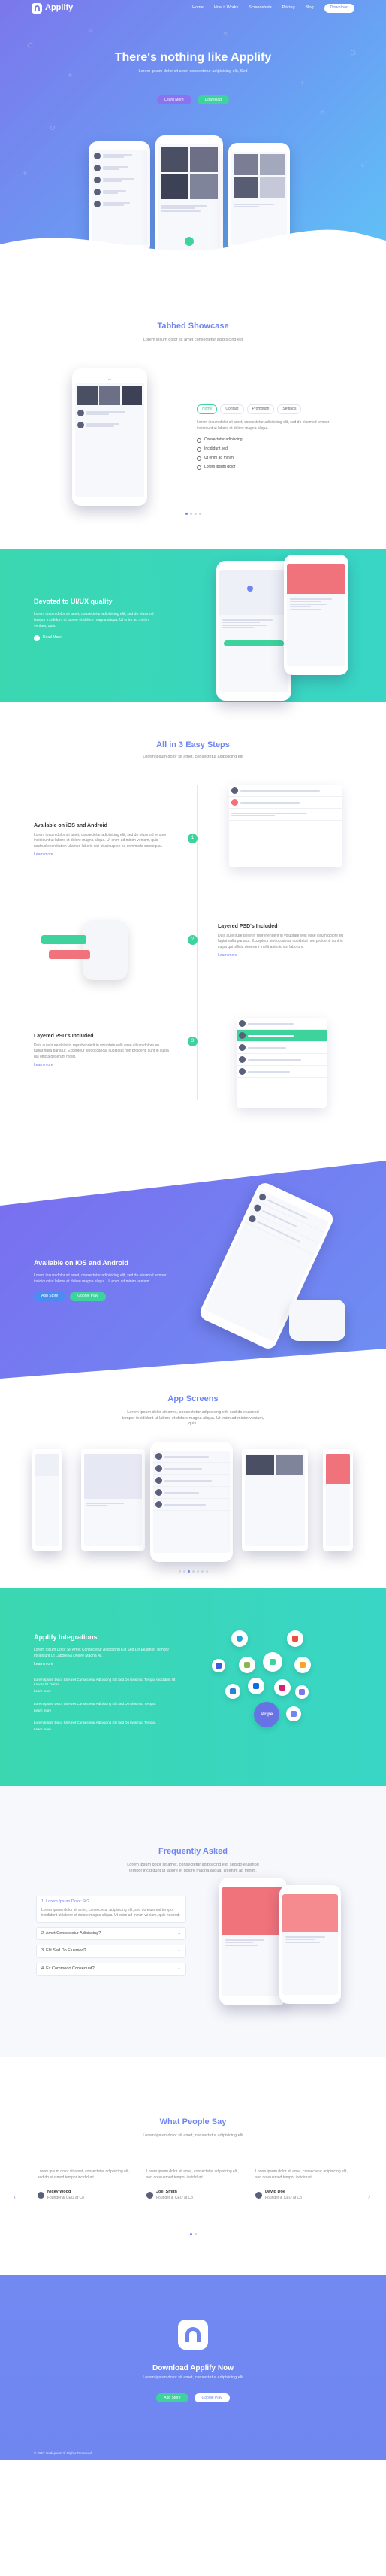  I want to click on hero-download-button: Download, so click(213, 99).